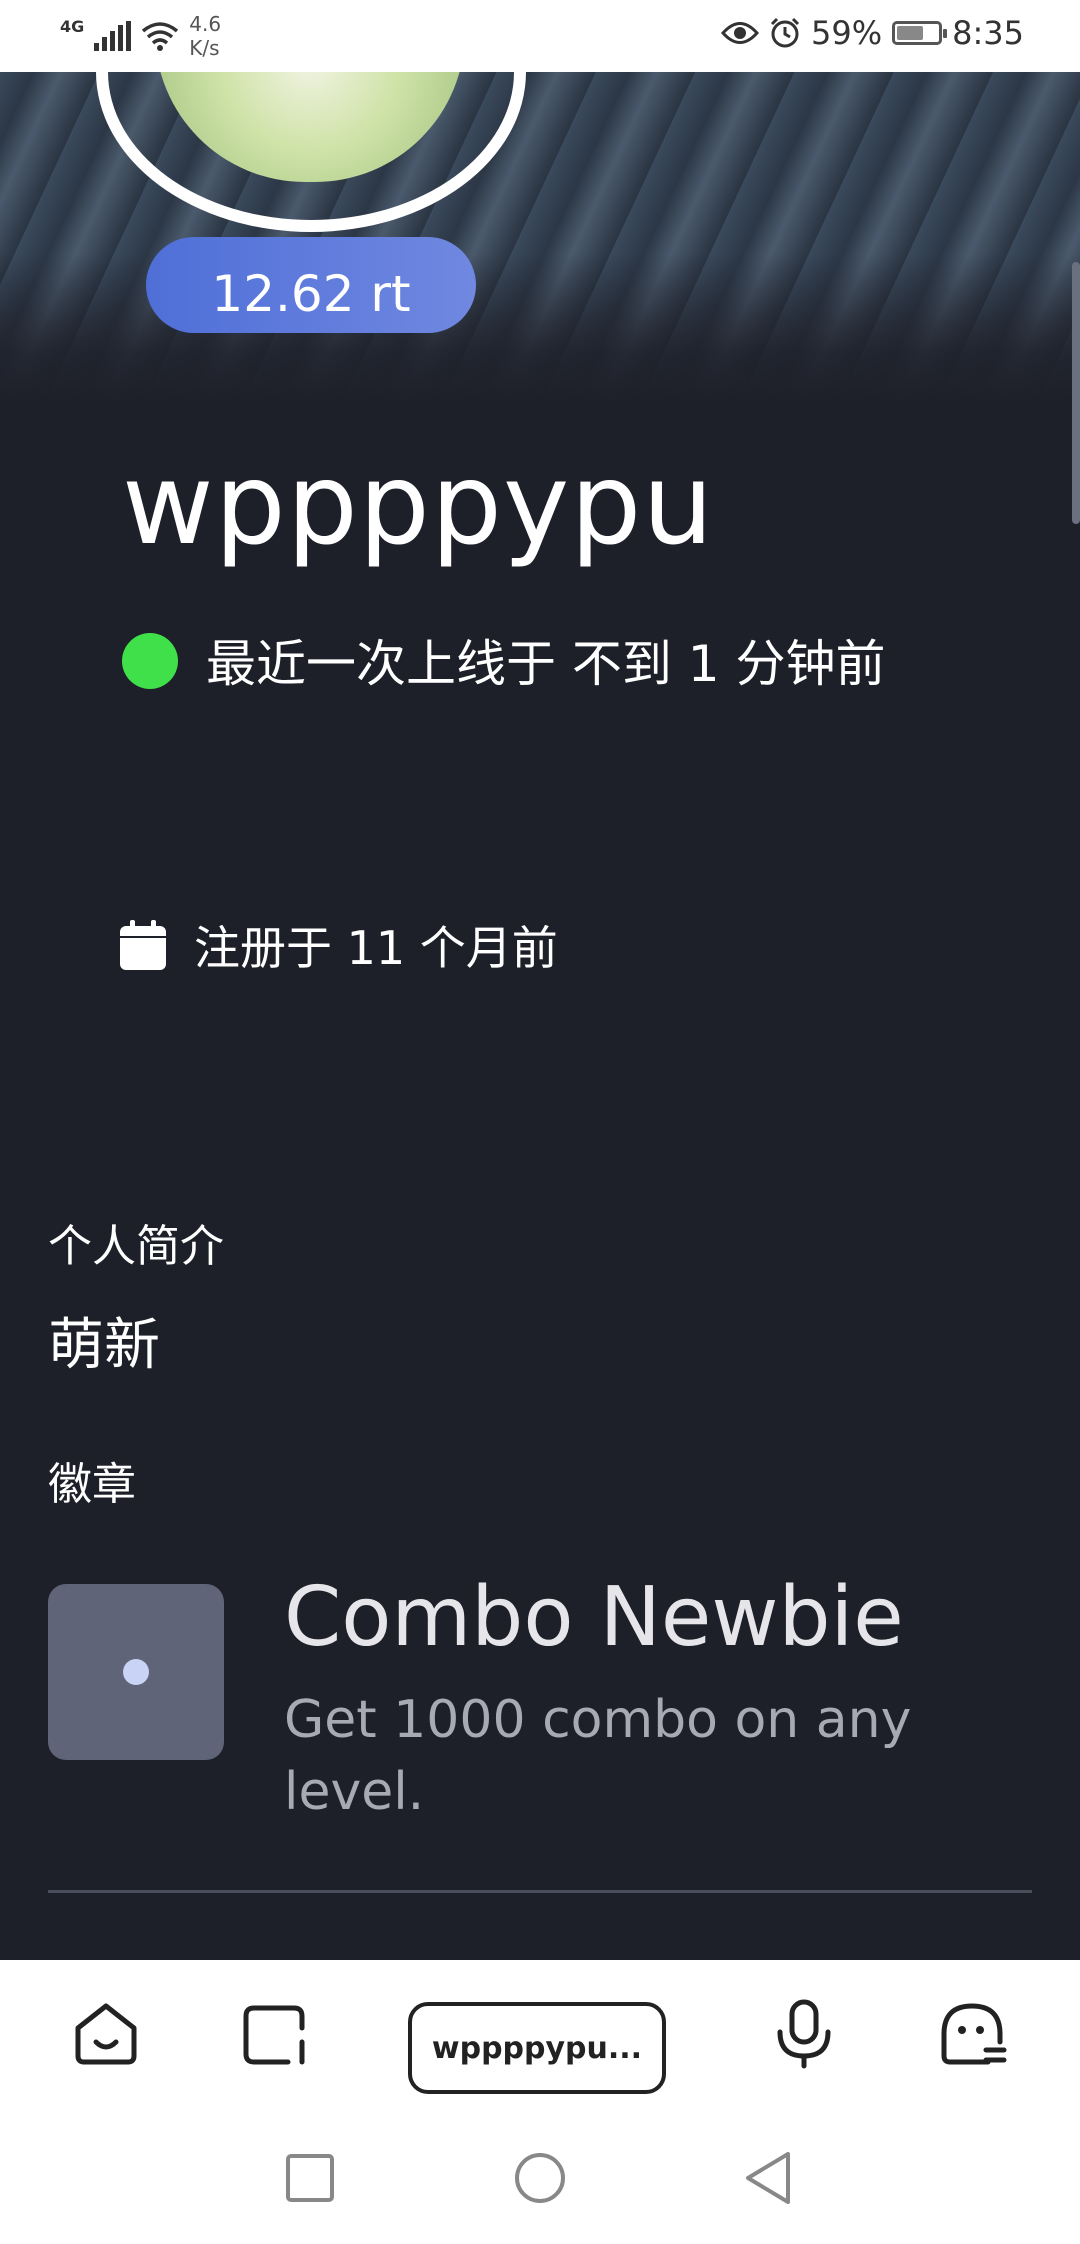 The height and width of the screenshot is (2244, 1080). Describe the element at coordinates (106, 2034) in the screenshot. I see `home-icon` at that location.